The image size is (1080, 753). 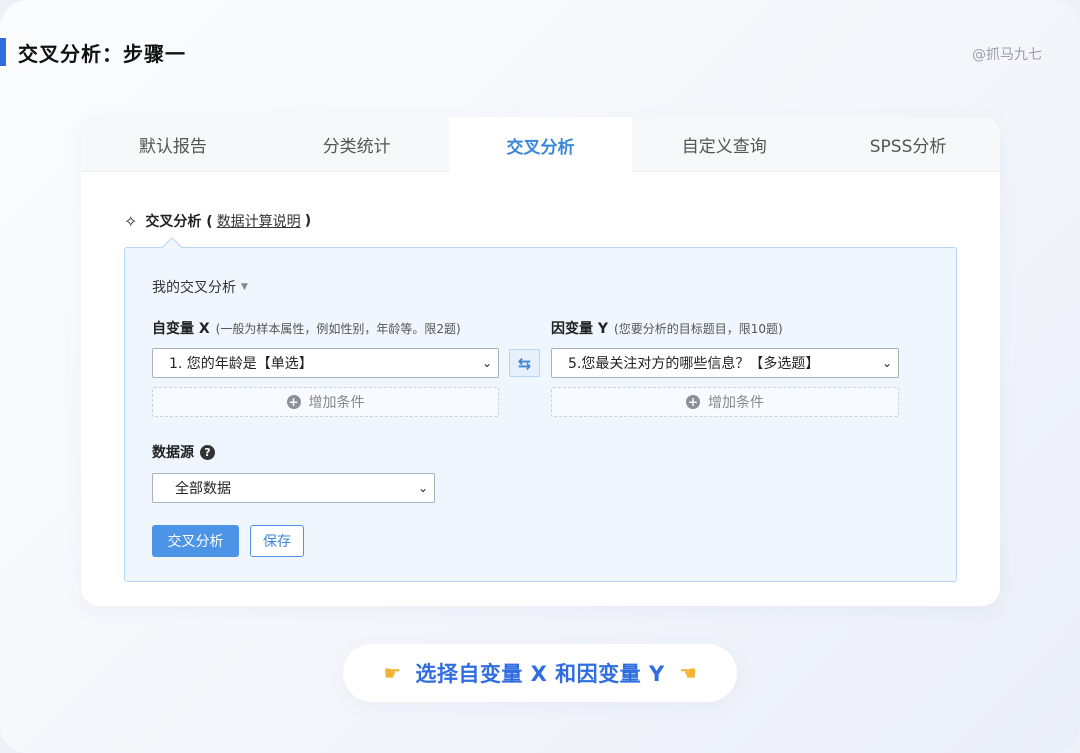 I want to click on data-source-select: 全部数据 ⌄, so click(x=293, y=488).